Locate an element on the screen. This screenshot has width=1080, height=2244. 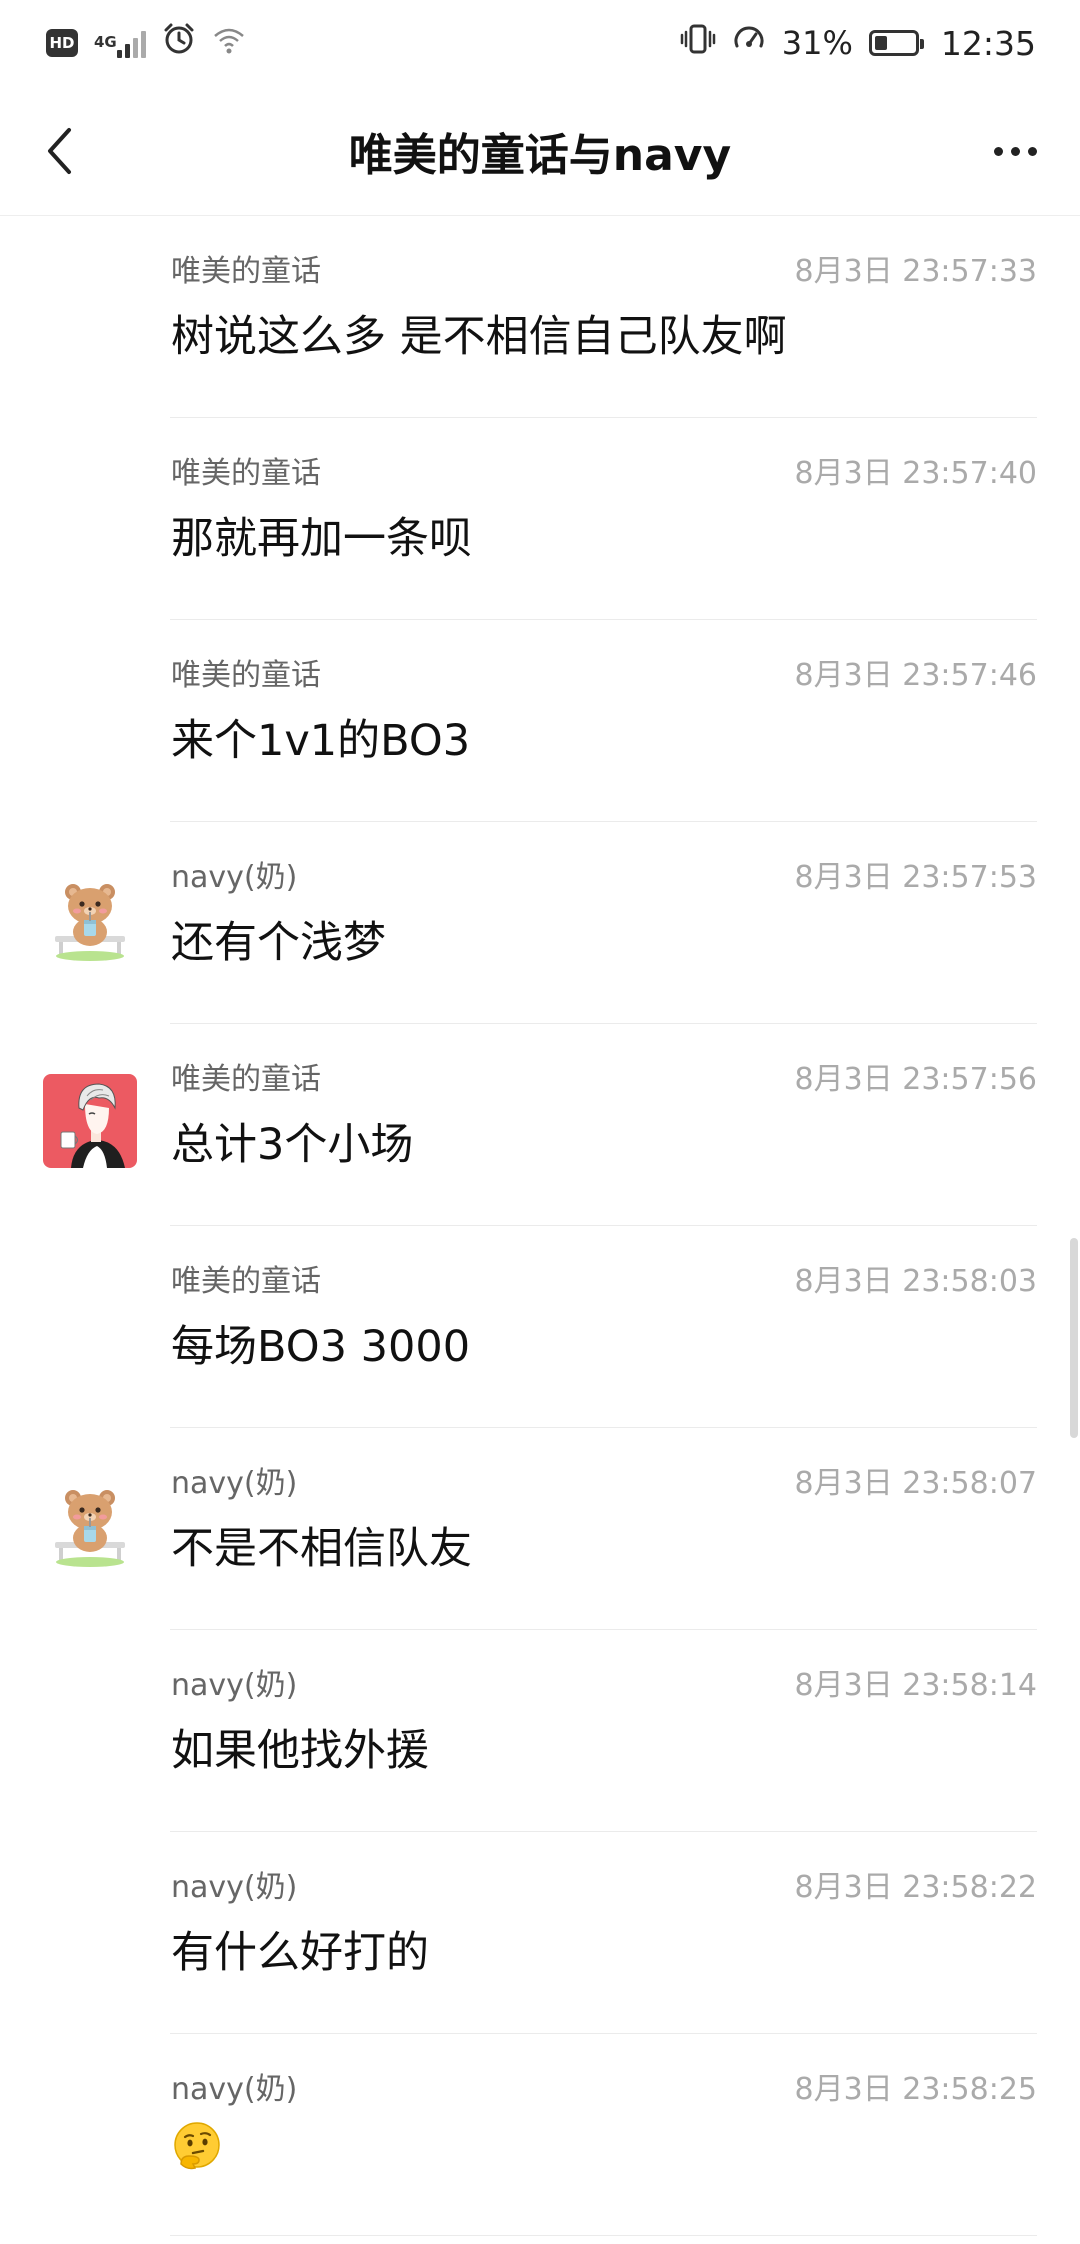
message-text: 总计3个小场 is located at coordinates (292, 1141).